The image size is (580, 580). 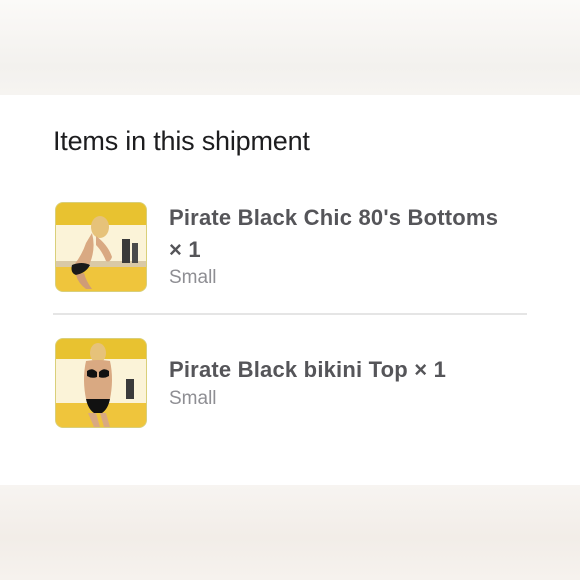 What do you see at coordinates (290, 314) in the screenshot?
I see `item-divider` at bounding box center [290, 314].